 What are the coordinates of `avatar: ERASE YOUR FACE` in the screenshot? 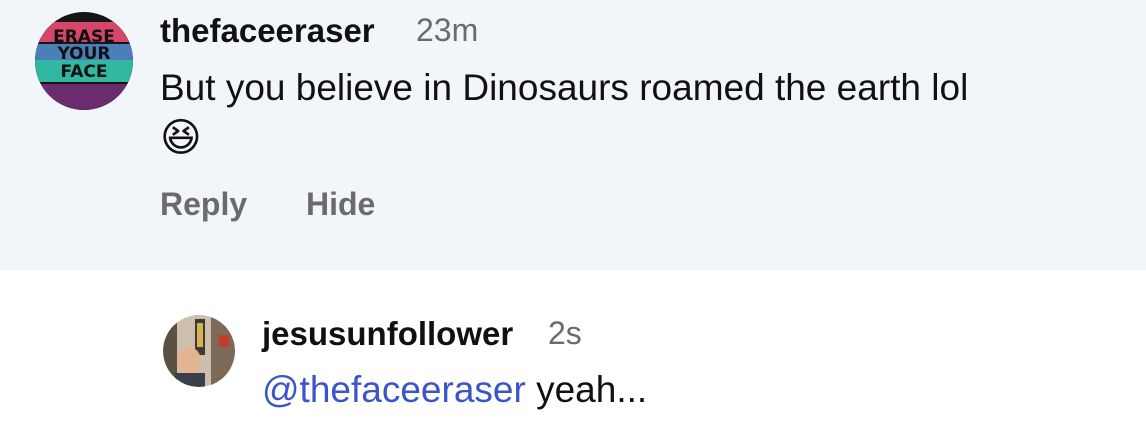 It's located at (84, 61).